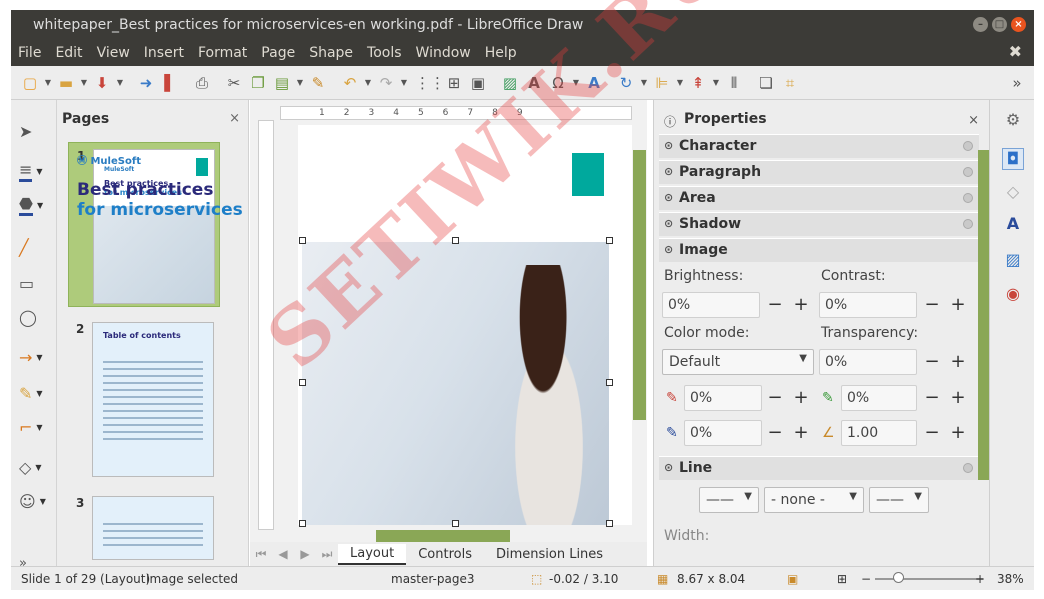  Describe the element at coordinates (932, 305) in the screenshot. I see `contrast-decrease-button: −` at that location.